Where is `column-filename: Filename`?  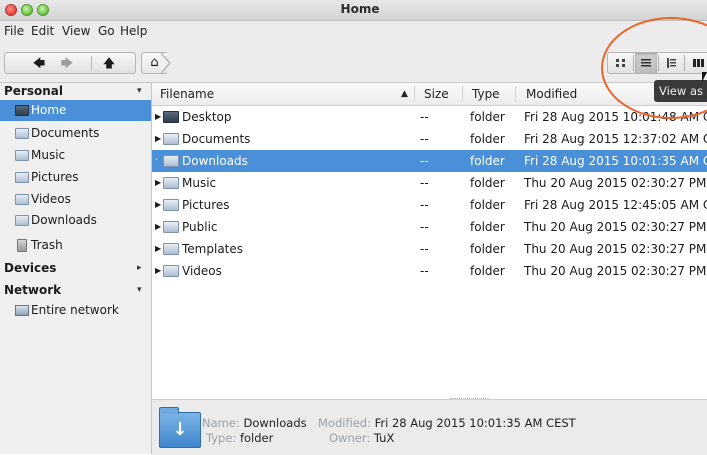 column-filename: Filename is located at coordinates (187, 94).